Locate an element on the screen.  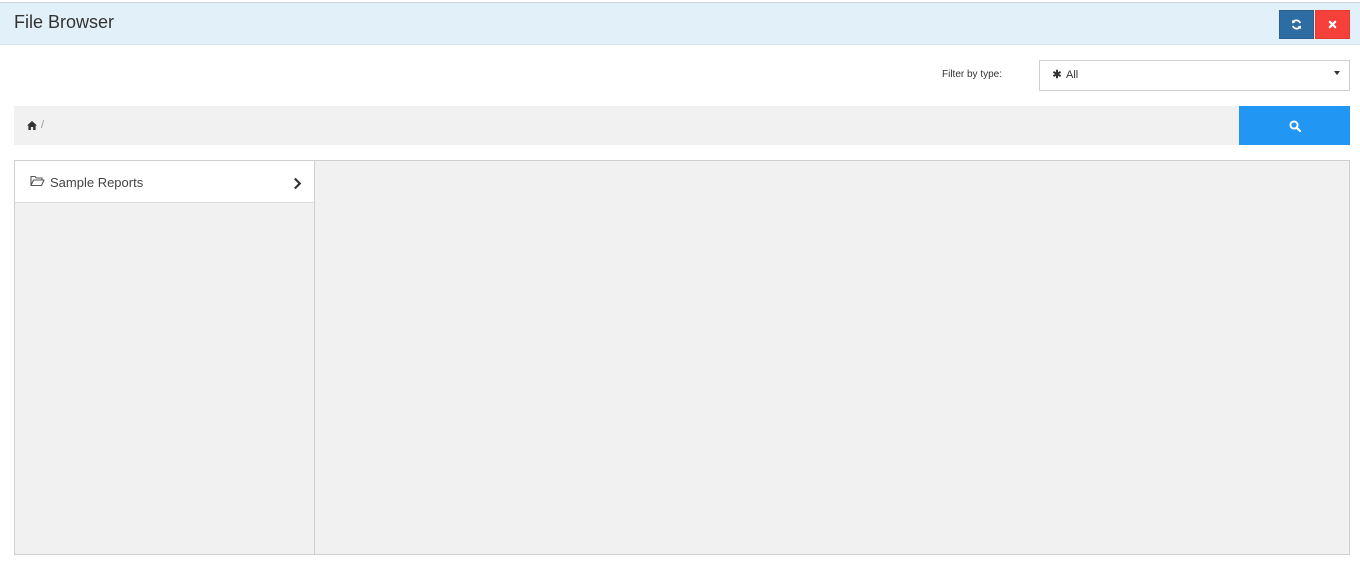
filter-label: Filter by type: is located at coordinates (972, 74).